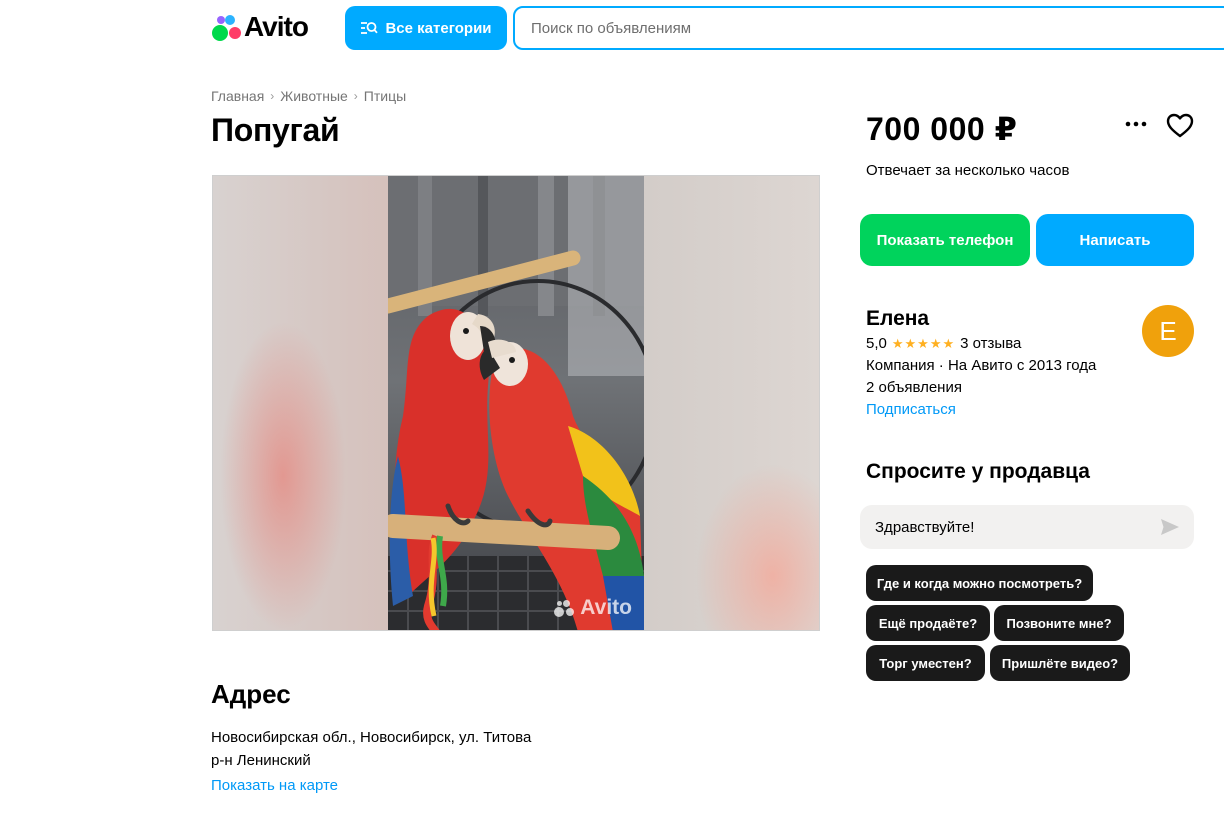  I want to click on watermark-dots-icon, so click(565, 608).